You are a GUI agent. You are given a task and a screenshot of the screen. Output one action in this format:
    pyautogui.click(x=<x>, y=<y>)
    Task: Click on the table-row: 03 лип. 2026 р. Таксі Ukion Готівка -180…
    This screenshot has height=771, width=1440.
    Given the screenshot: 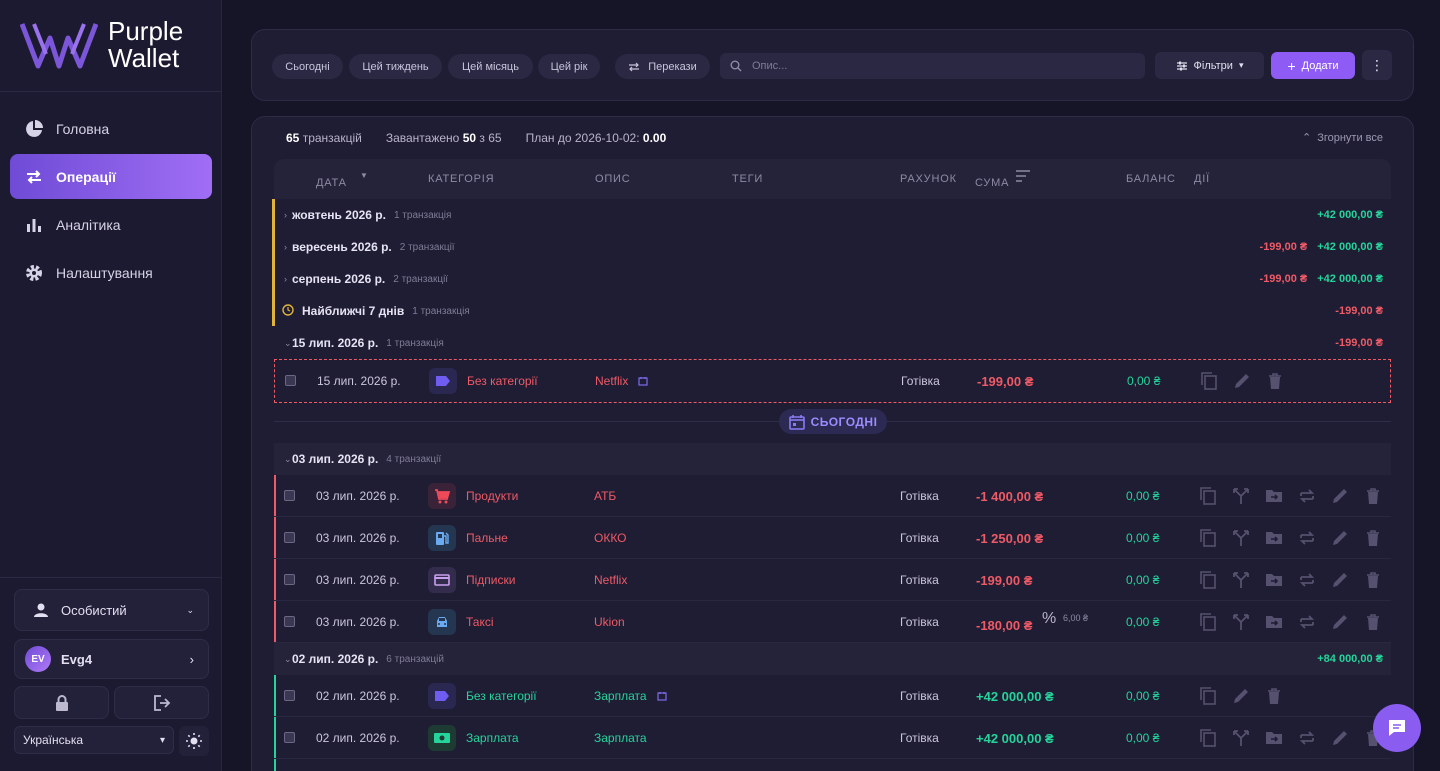 What is the action you would take?
    pyautogui.click(x=832, y=622)
    